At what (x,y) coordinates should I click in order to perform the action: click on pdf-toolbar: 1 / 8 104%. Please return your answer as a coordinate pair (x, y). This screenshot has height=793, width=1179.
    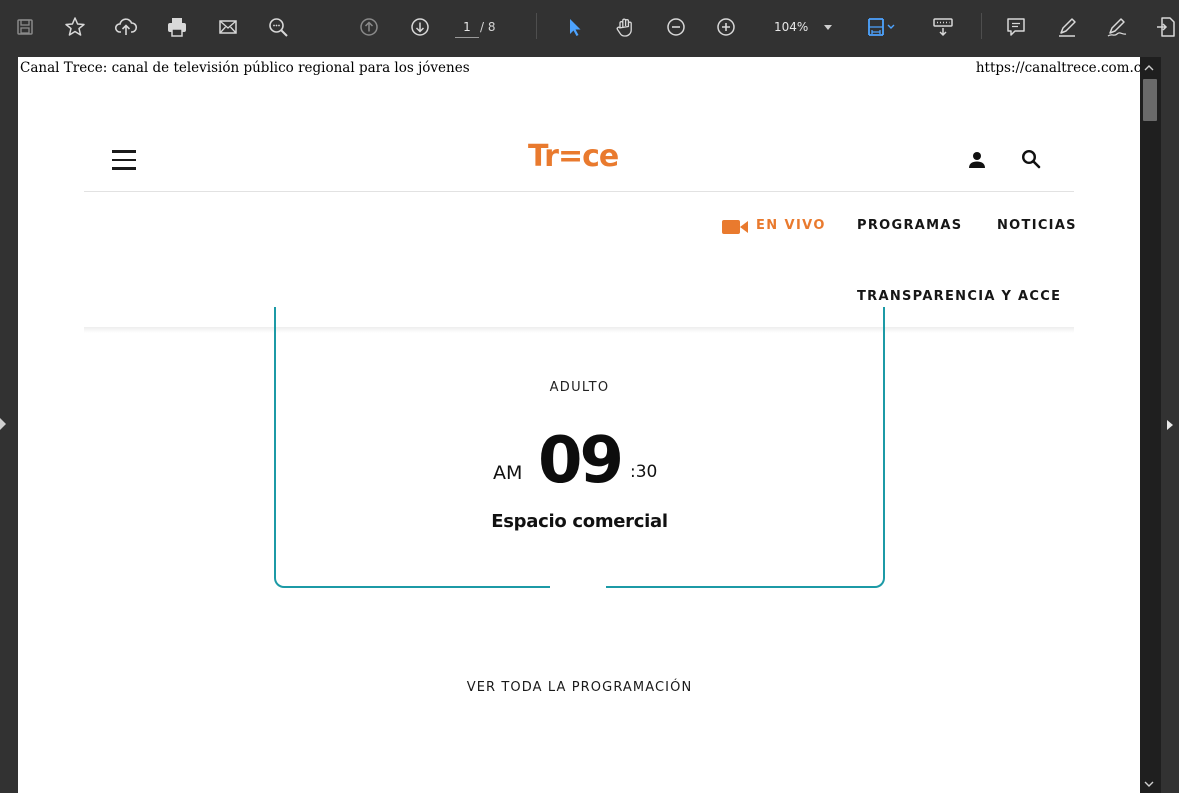
    Looking at the image, I should click on (589, 28).